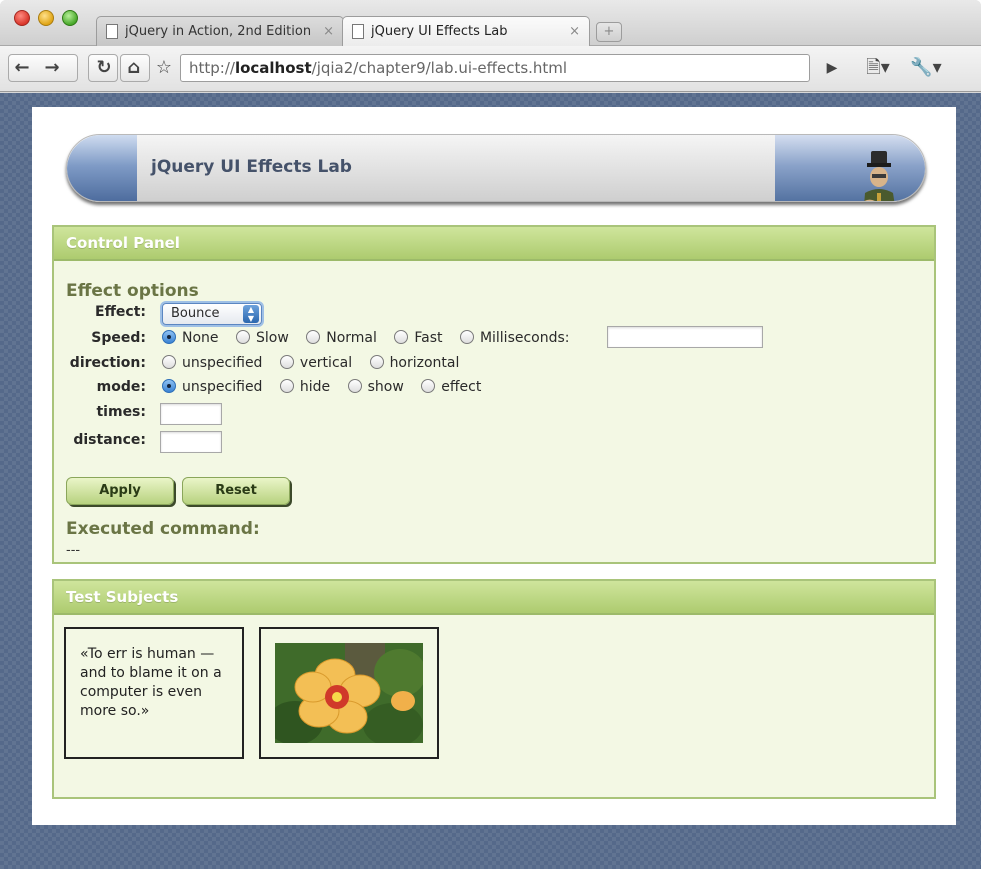  I want to click on speed-option-fast: Fast, so click(418, 338).